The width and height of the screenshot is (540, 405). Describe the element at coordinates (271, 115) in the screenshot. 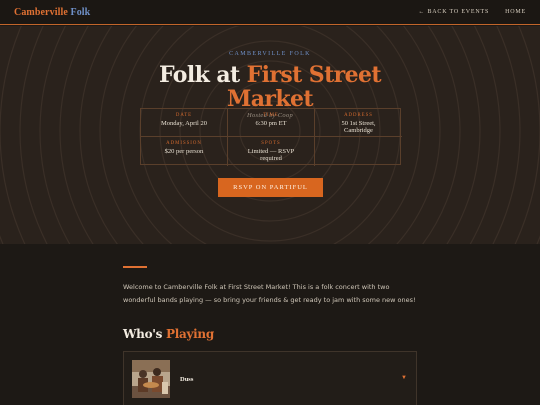

I see `detail-label: TIME` at that location.